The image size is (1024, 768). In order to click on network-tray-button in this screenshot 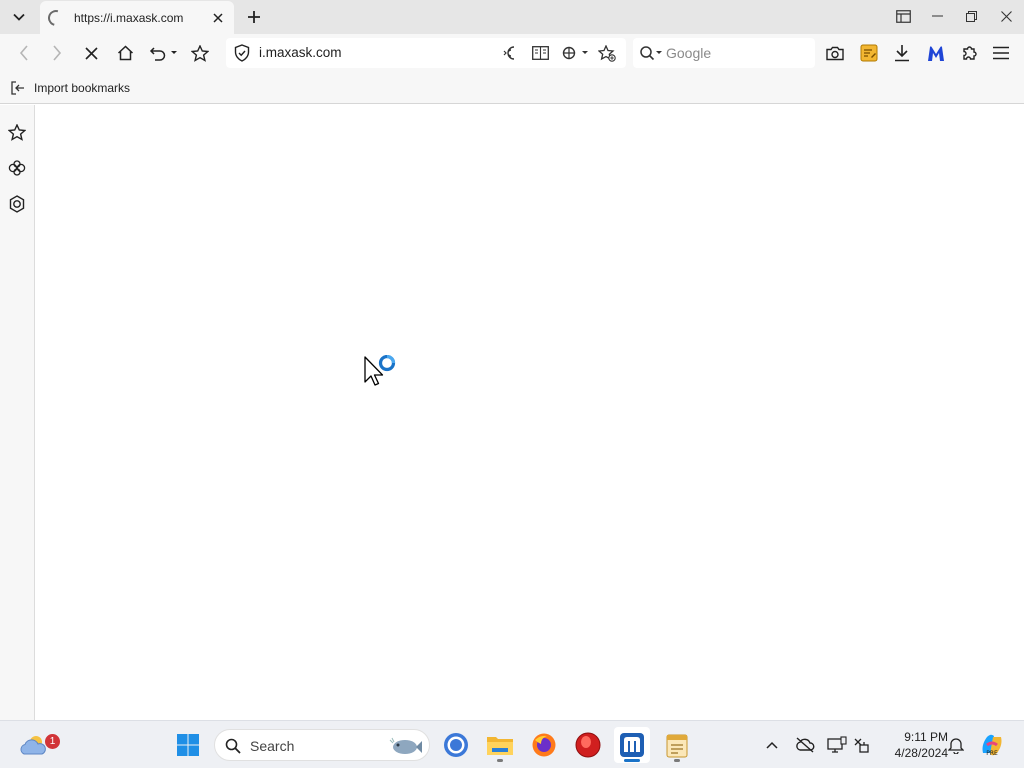, I will do `click(862, 745)`.